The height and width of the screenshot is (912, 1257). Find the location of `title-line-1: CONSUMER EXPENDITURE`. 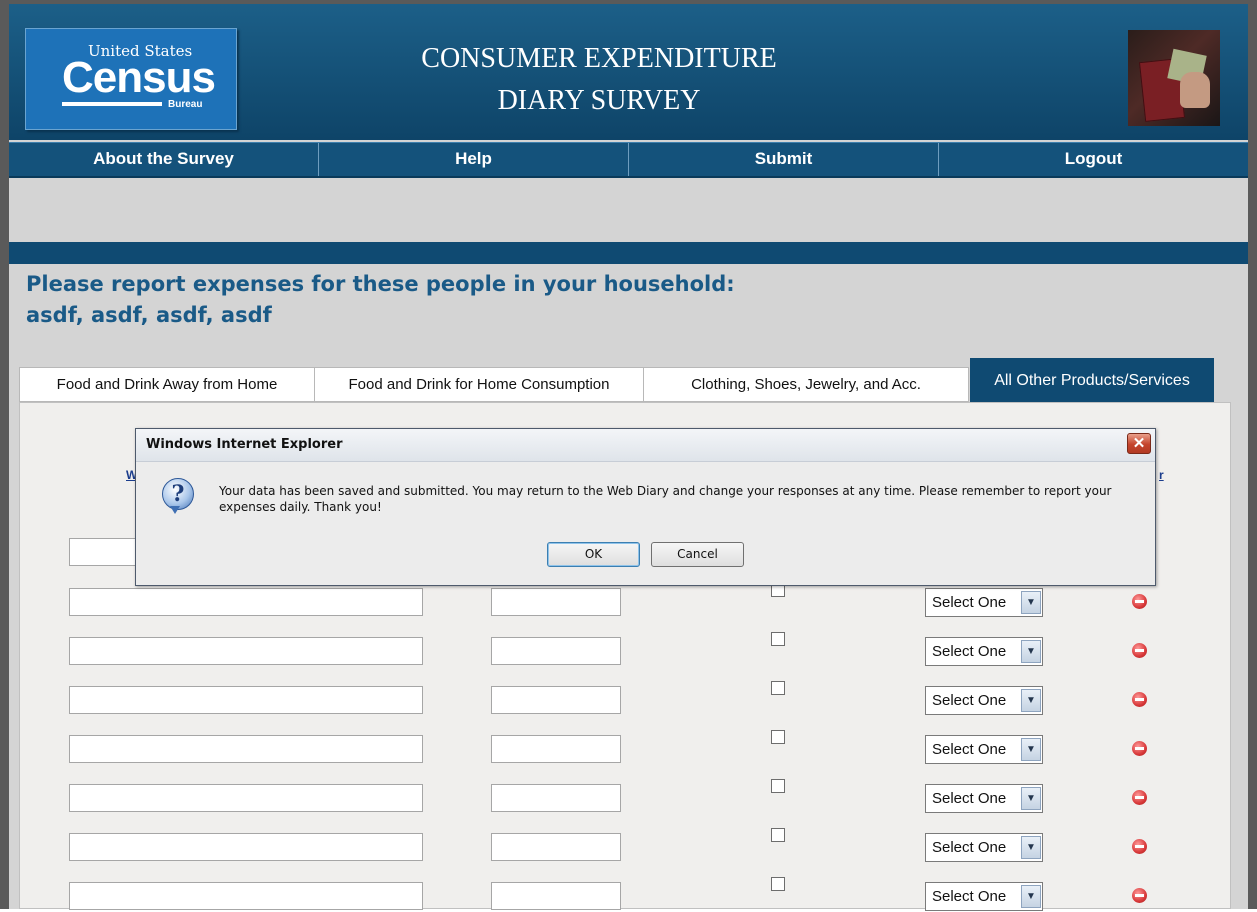

title-line-1: CONSUMER EXPENDITURE is located at coordinates (599, 58).